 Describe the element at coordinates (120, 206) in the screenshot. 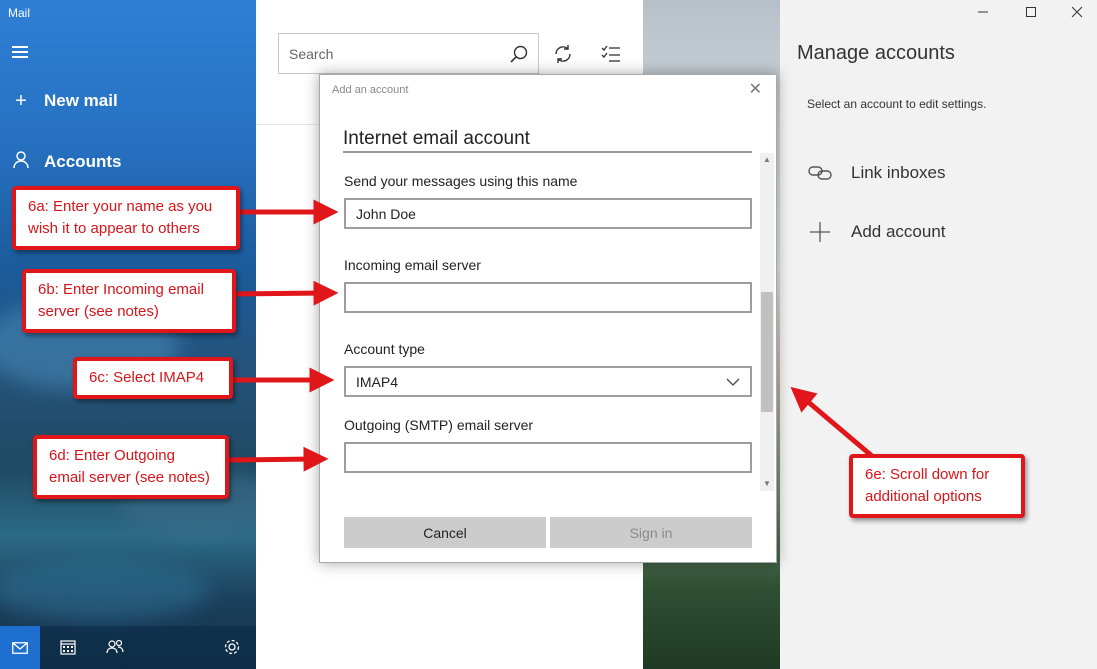

I see `callout-6a-line1: 6a: Enter your name as you` at that location.